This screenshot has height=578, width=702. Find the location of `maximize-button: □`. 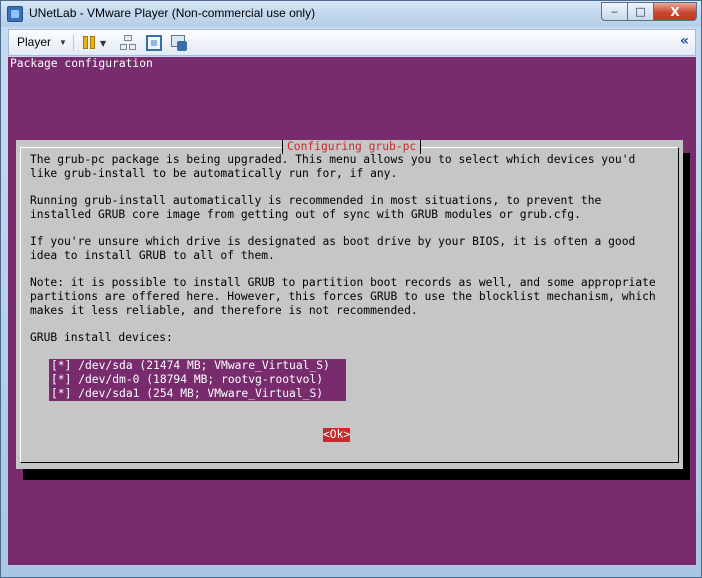

maximize-button: □ is located at coordinates (640, 11).